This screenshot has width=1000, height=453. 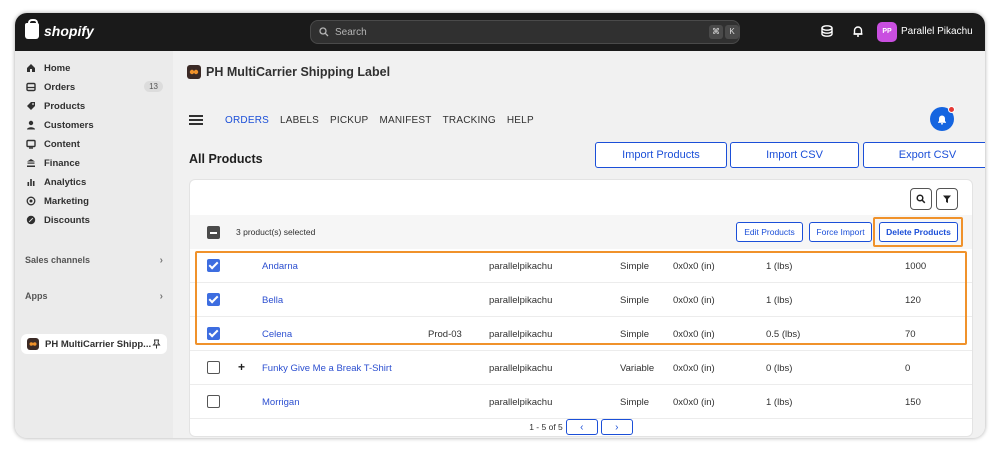 What do you see at coordinates (887, 32) in the screenshot?
I see `avatar: PP` at bounding box center [887, 32].